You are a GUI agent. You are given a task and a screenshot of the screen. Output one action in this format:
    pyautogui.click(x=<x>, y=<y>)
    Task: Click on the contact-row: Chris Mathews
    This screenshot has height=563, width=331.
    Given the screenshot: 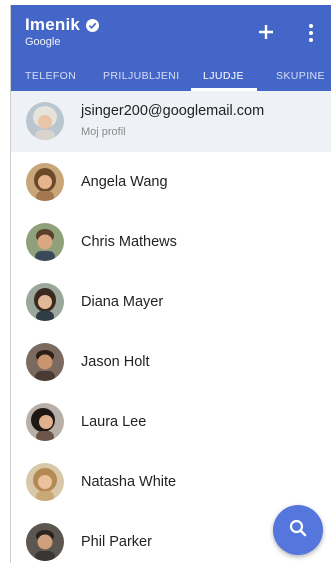 What is the action you would take?
    pyautogui.click(x=171, y=242)
    